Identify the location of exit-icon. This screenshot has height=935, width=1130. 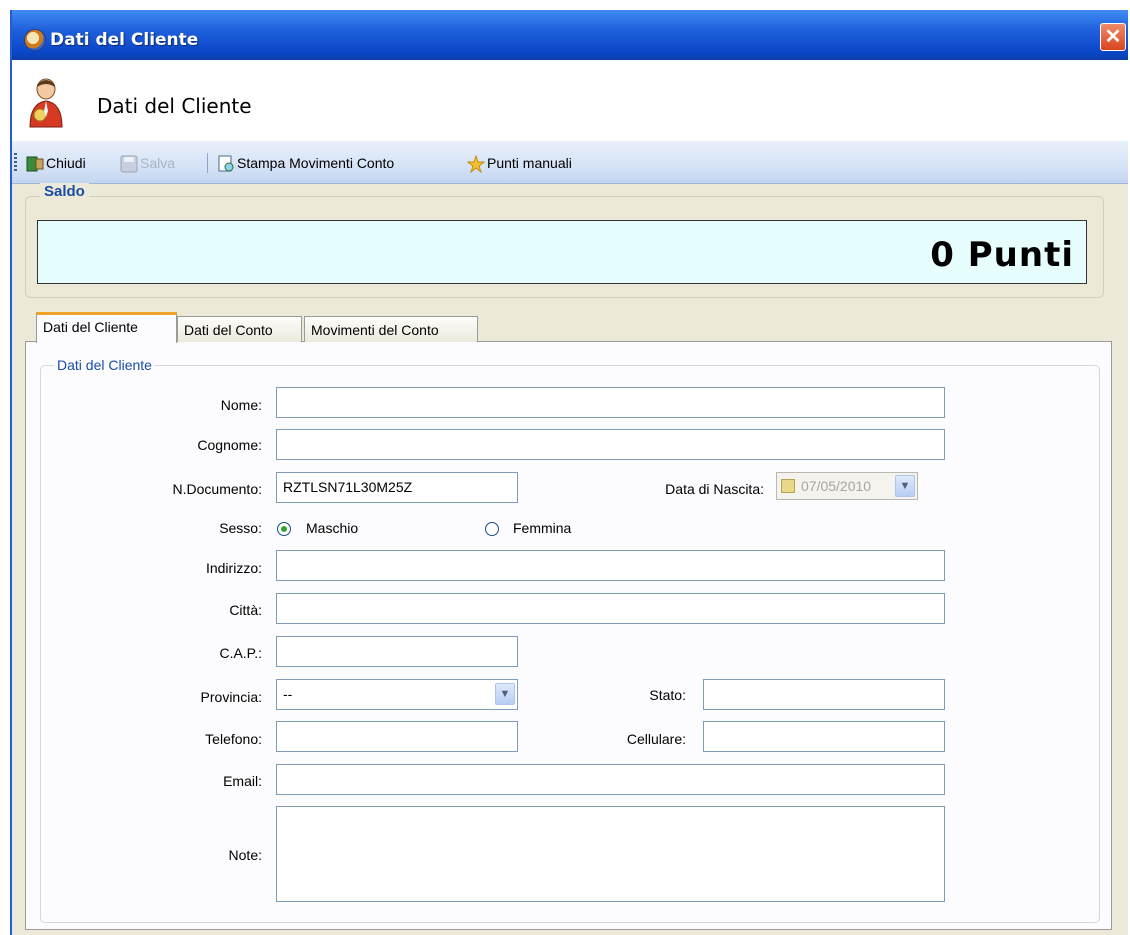
(35, 164).